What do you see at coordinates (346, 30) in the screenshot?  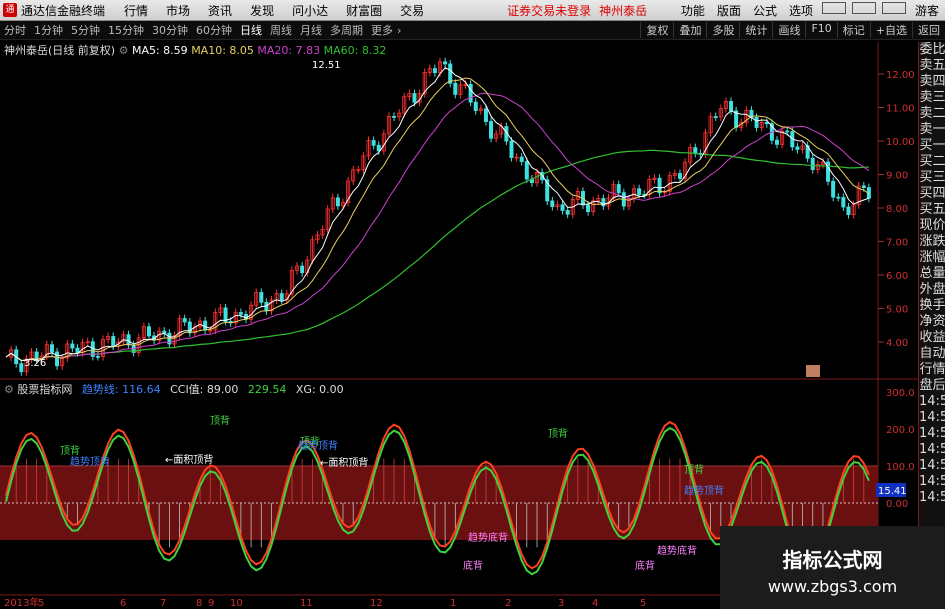 I see `period-multi: 多周期` at bounding box center [346, 30].